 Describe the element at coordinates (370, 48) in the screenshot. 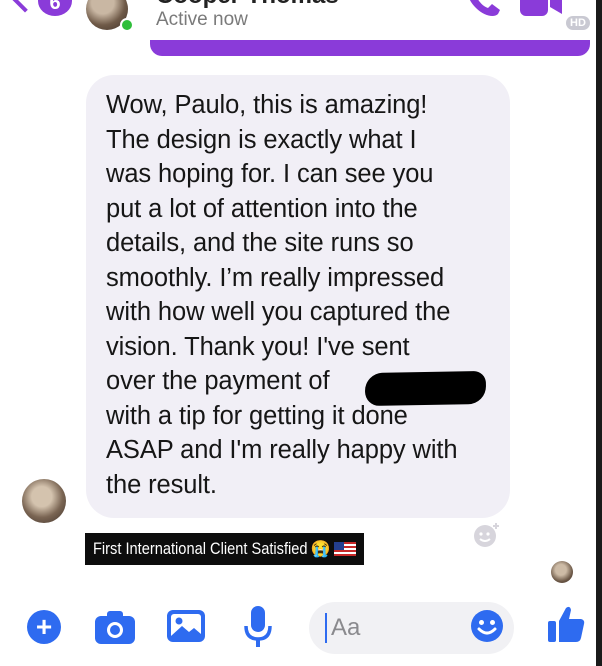

I see `header-accent-strip` at that location.